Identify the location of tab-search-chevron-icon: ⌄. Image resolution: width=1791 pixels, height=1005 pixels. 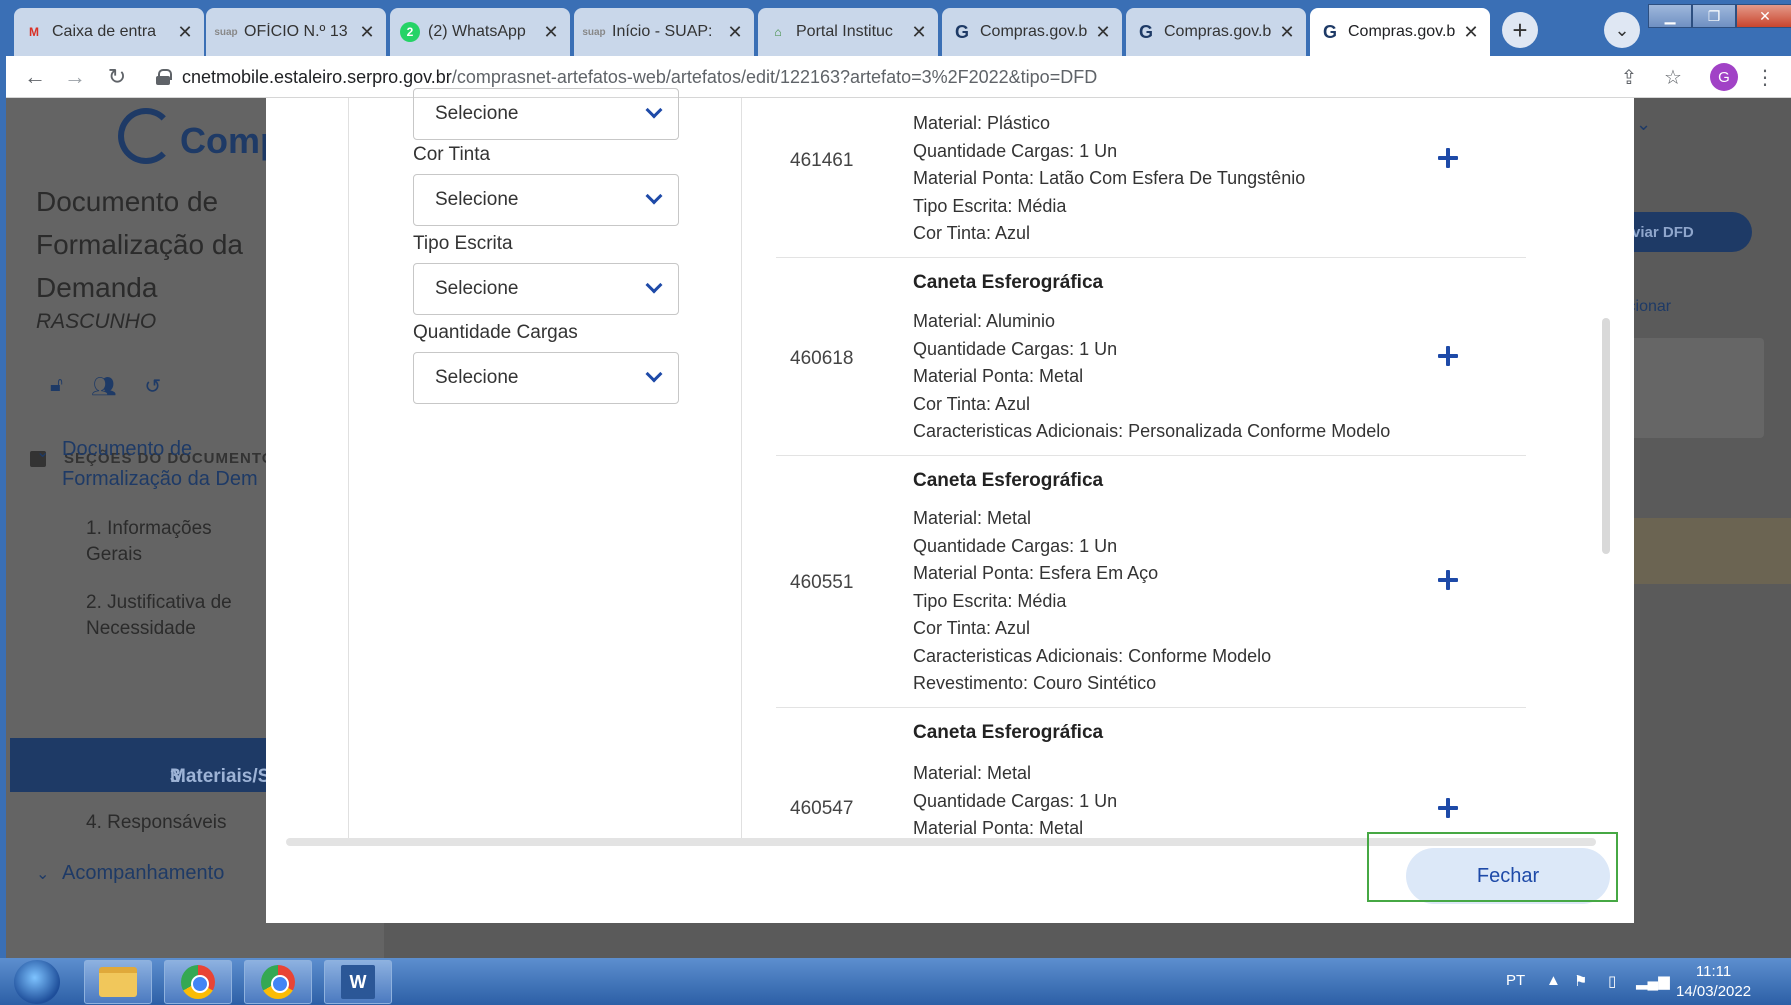
(1622, 30).